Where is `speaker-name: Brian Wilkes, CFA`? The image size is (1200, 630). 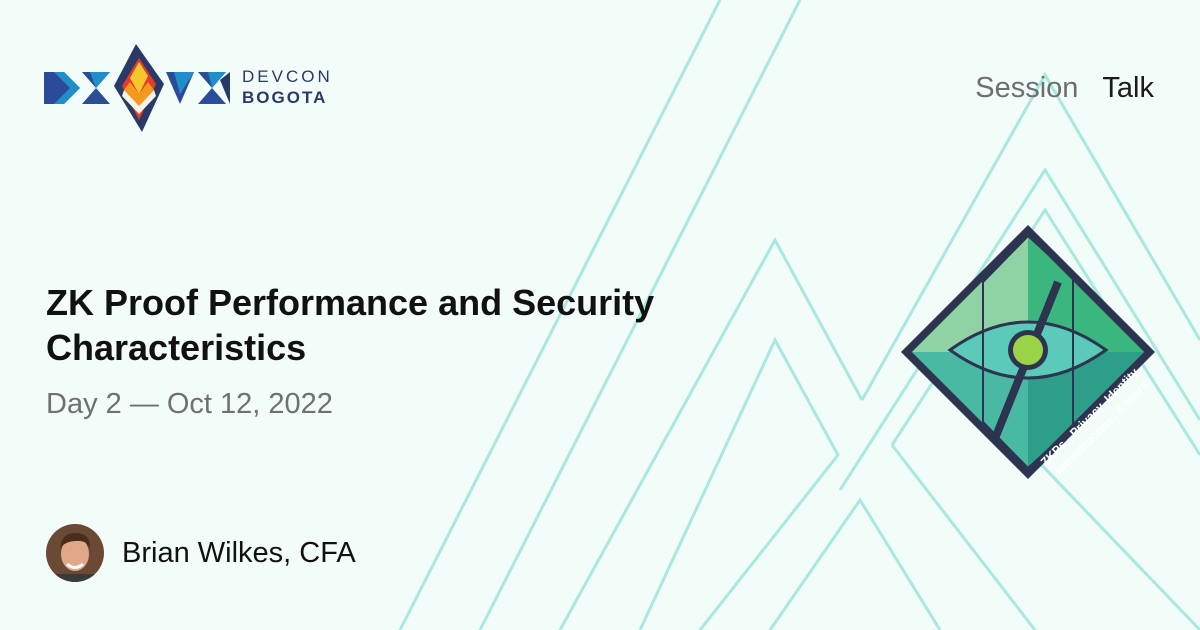 speaker-name: Brian Wilkes, CFA is located at coordinates (239, 553).